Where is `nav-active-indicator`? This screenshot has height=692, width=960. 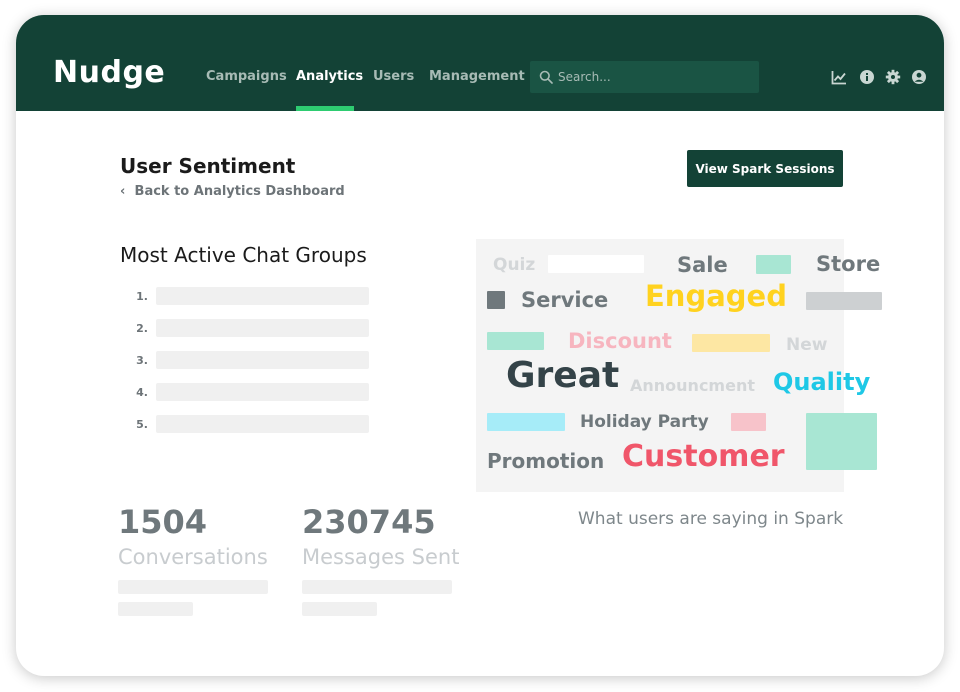
nav-active-indicator is located at coordinates (325, 108).